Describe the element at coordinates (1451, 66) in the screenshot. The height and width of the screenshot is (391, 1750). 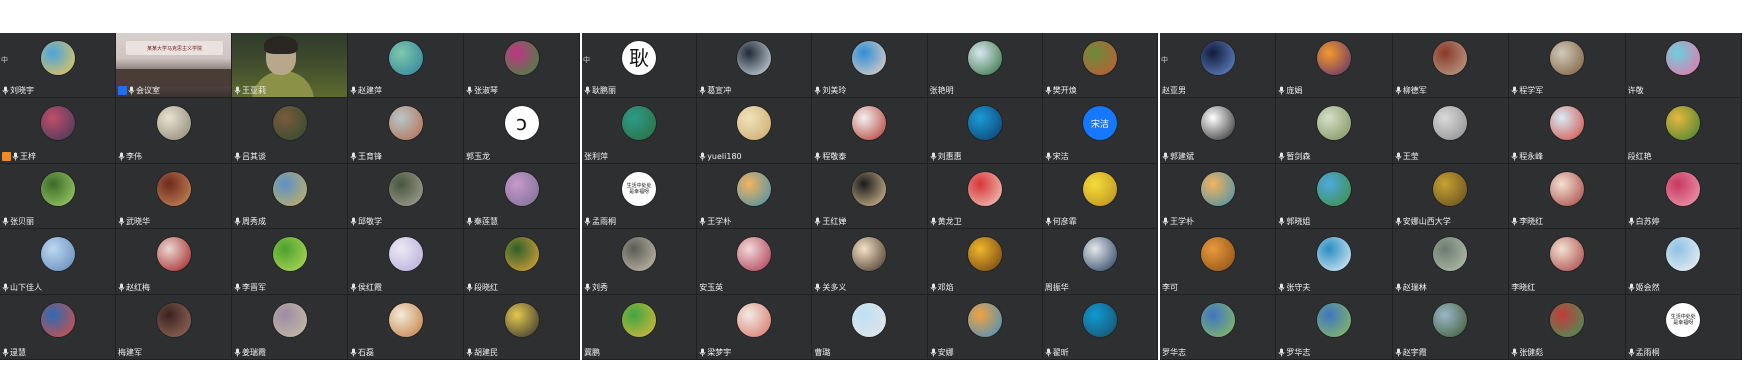
I see `participant-tile: 柳德军` at that location.